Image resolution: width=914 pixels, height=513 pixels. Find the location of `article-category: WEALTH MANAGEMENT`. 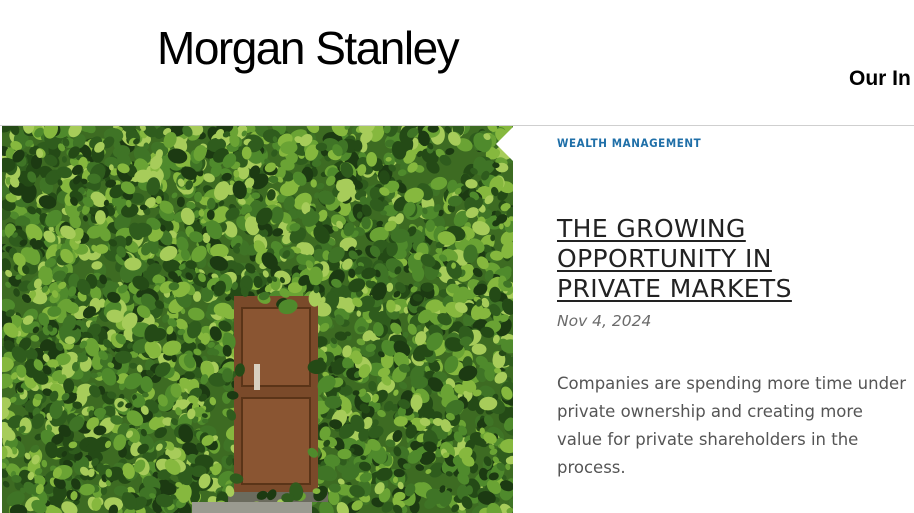

article-category: WEALTH MANAGEMENT is located at coordinates (629, 143).